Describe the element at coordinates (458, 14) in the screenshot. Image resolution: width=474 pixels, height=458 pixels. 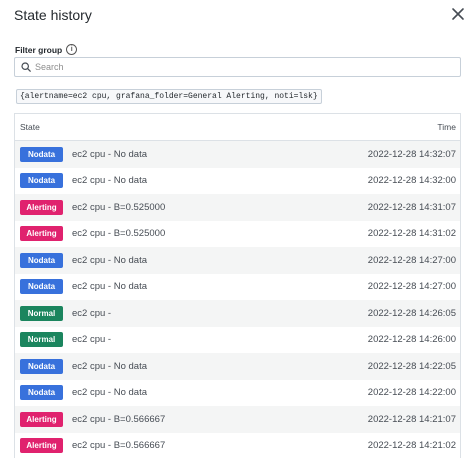
I see `close-icon` at that location.